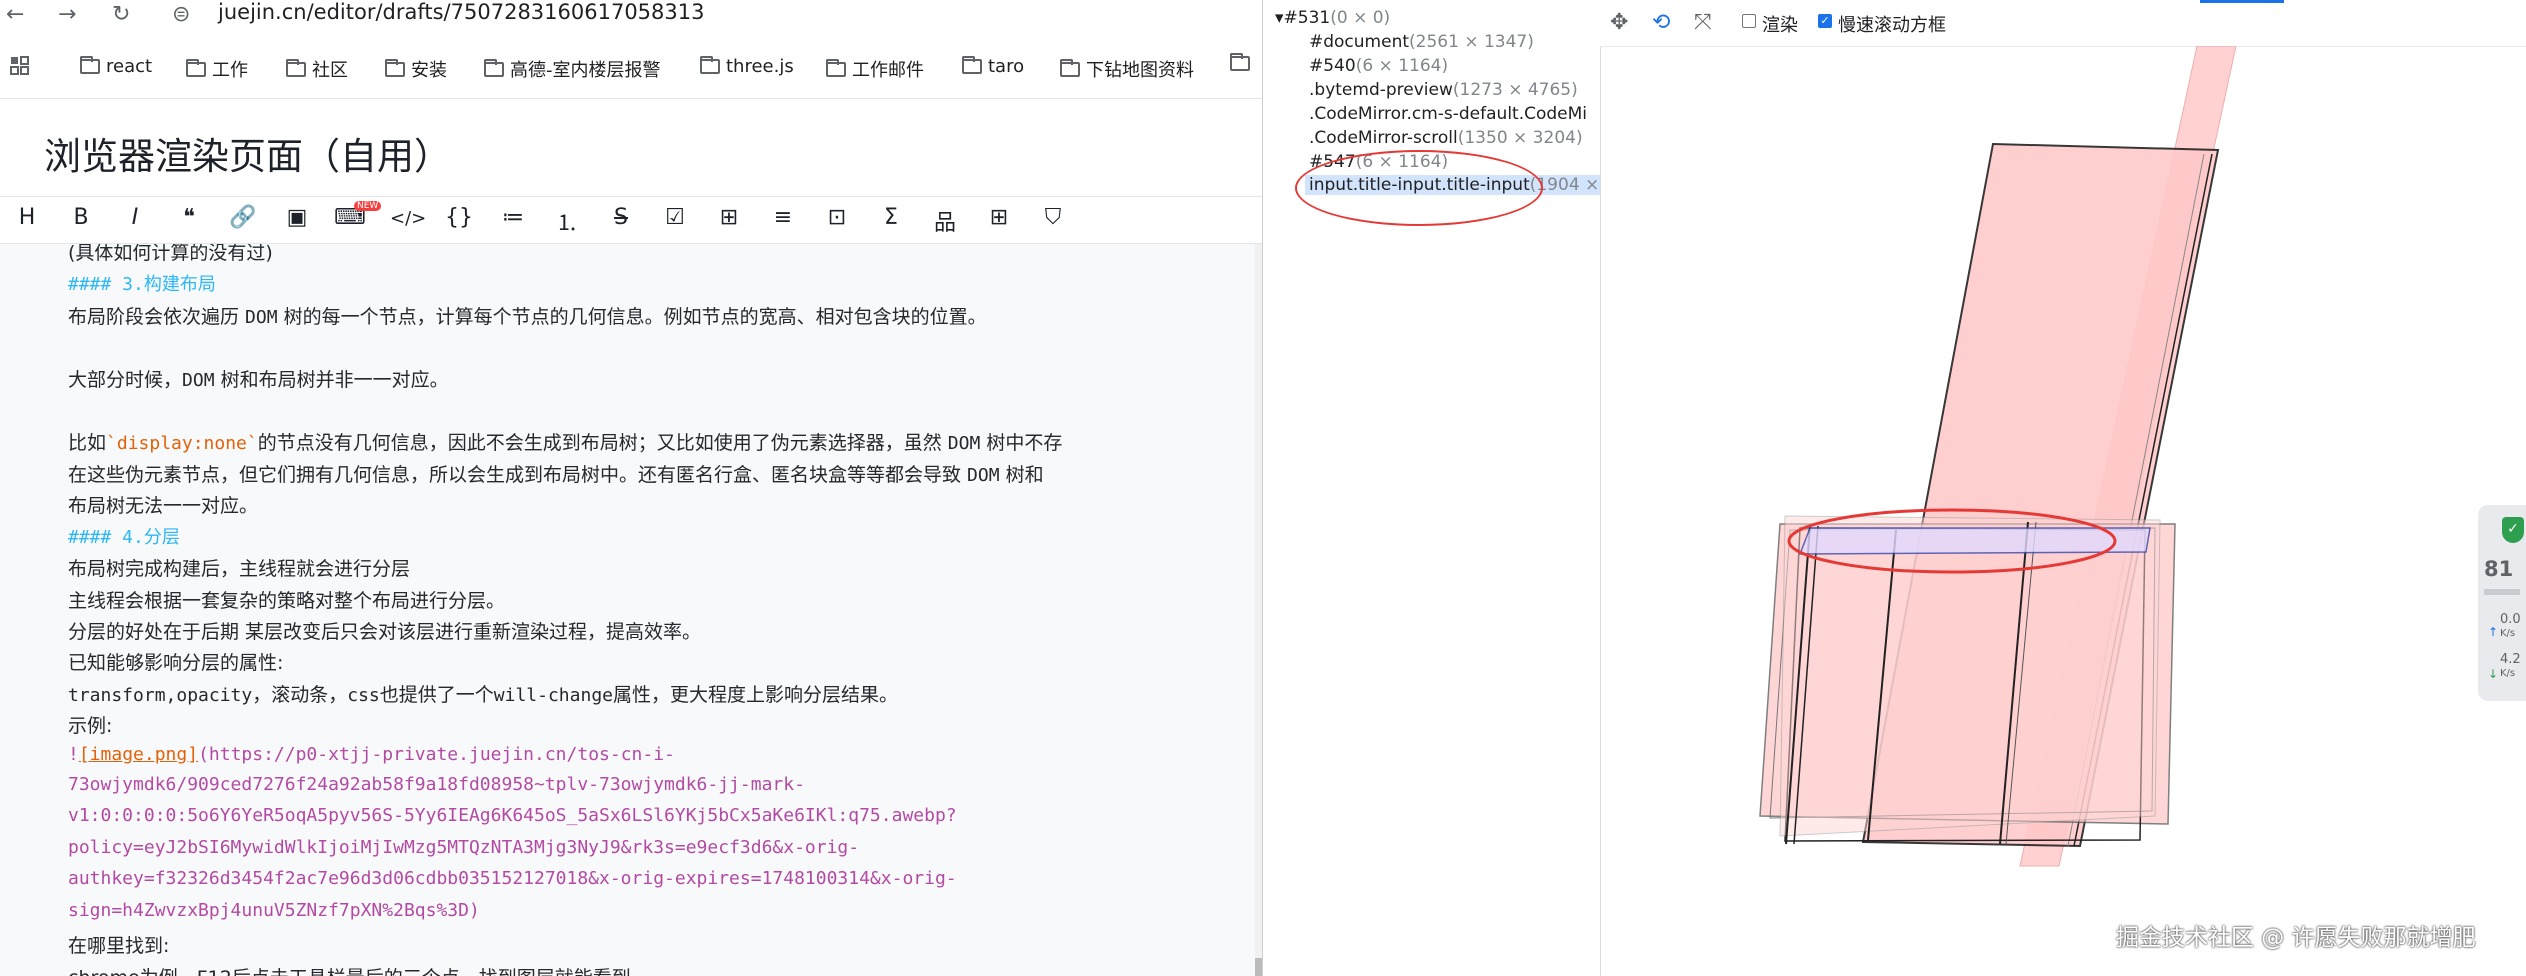  I want to click on heading-button: H, so click(27, 217).